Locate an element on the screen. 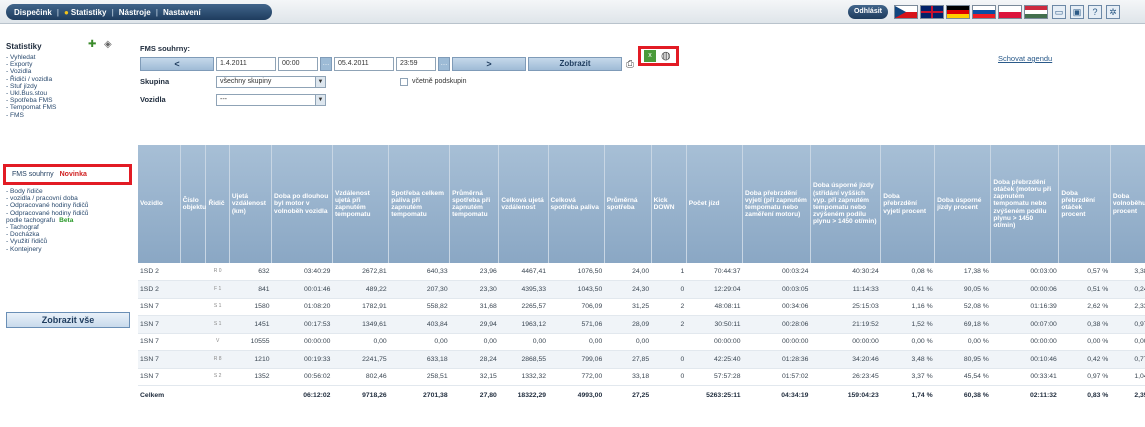 This screenshot has height=427, width=1145. table-cell: 2 is located at coordinates (669, 307).